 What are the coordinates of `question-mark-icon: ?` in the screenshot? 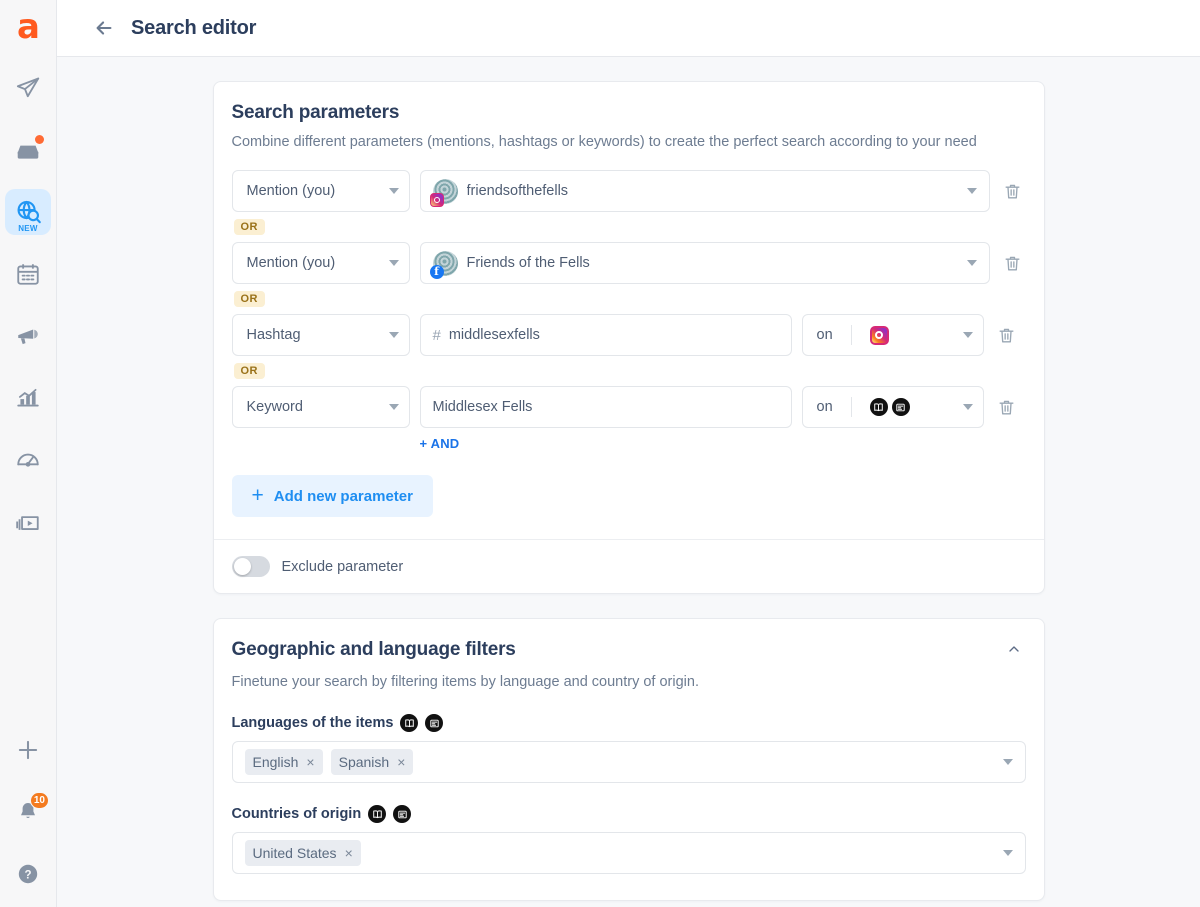 It's located at (28, 874).